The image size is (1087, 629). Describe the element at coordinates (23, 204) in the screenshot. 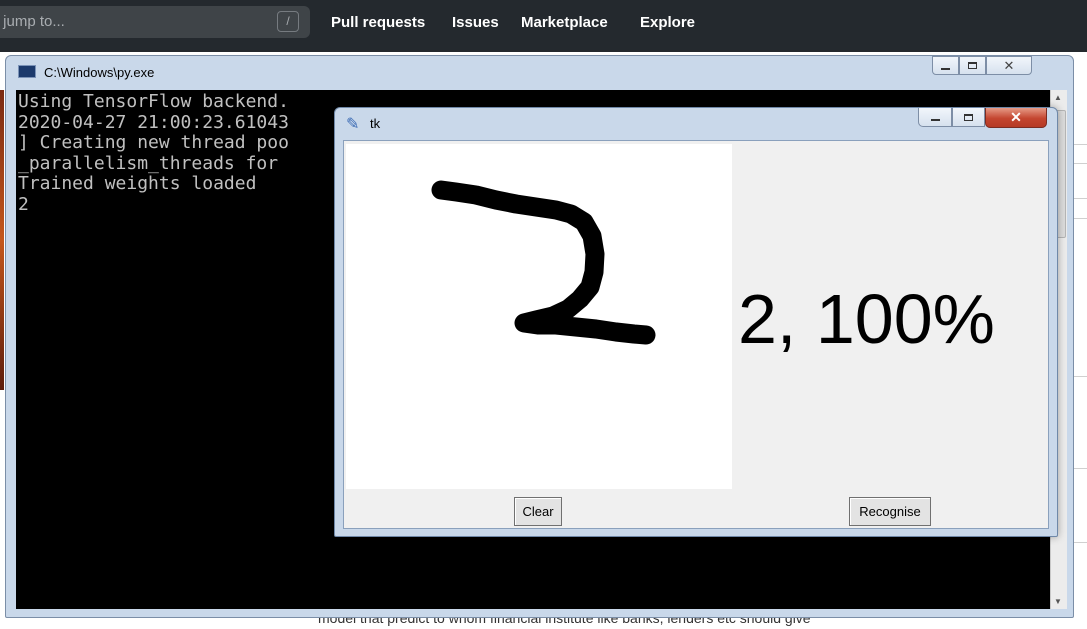

I see `console-line: 2` at that location.